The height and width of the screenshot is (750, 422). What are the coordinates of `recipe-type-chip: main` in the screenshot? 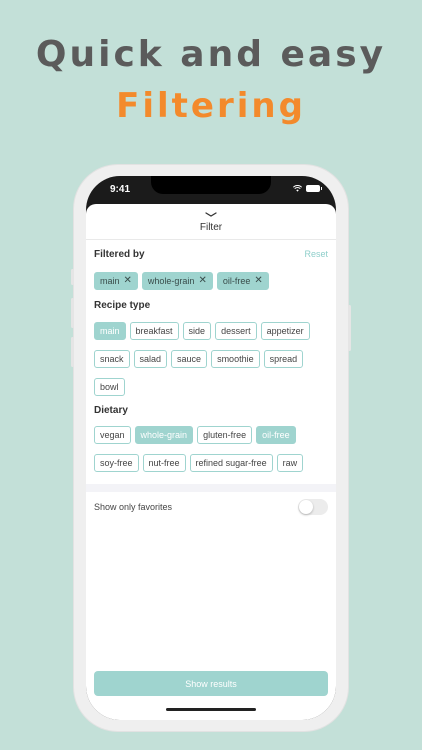 It's located at (110, 331).